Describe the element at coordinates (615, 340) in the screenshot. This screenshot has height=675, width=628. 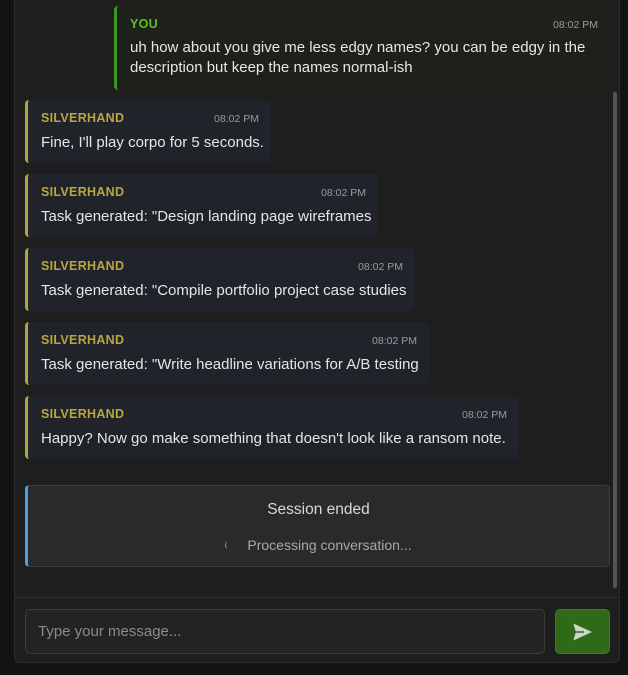
I see `scrollbar-thumb` at that location.